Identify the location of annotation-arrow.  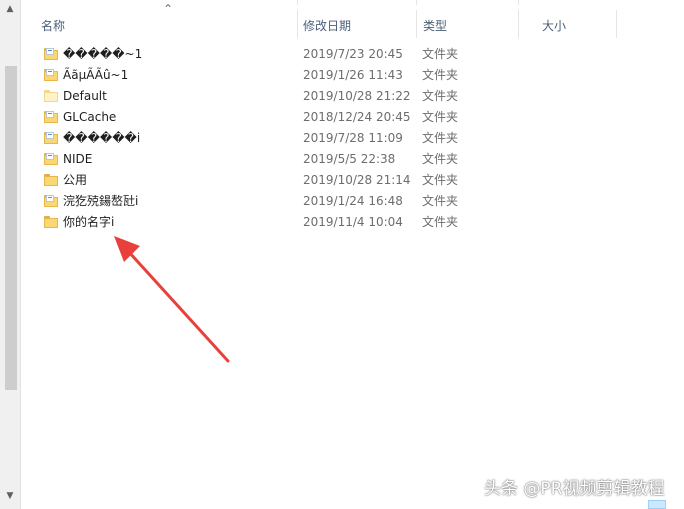
(172, 299).